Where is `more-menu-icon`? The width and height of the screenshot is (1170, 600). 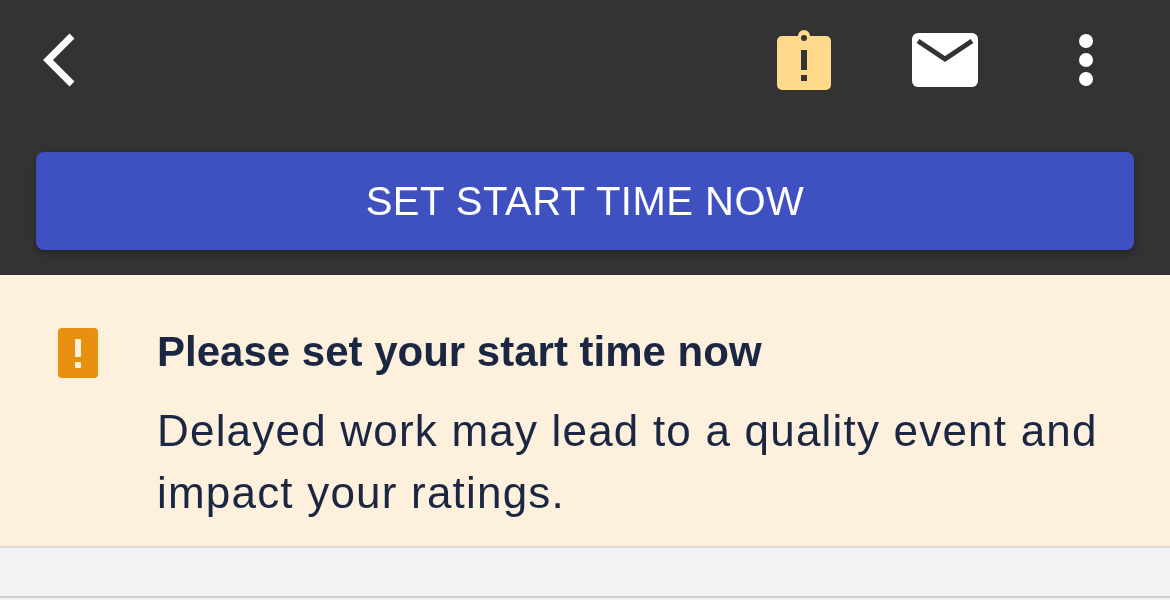 more-menu-icon is located at coordinates (1086, 60).